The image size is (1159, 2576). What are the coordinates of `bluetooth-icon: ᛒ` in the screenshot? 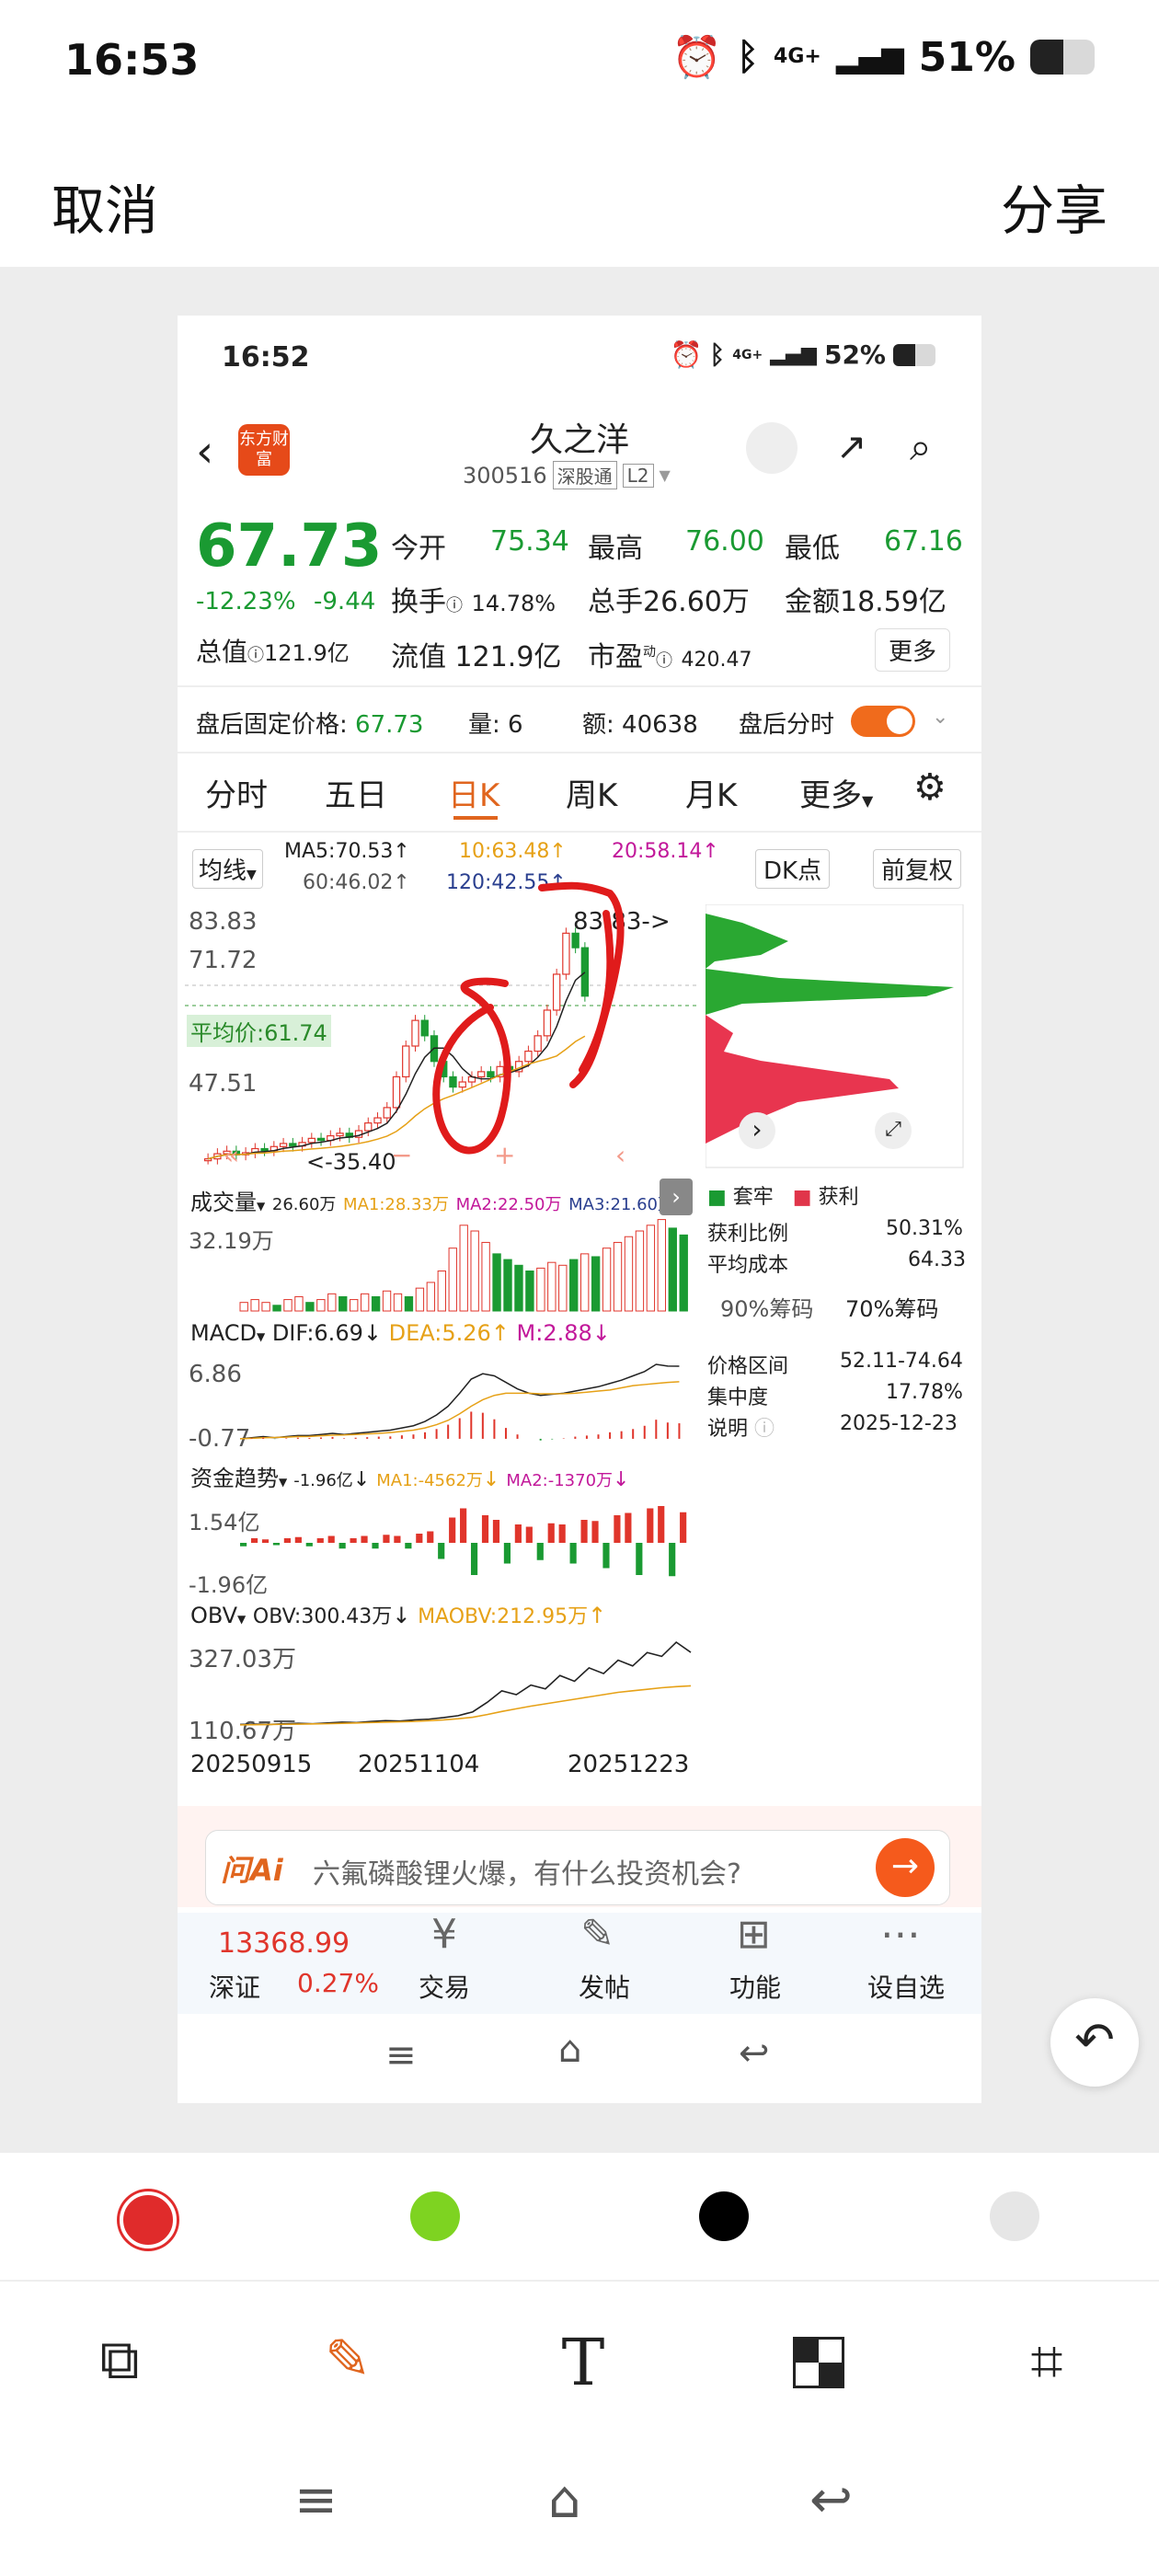 It's located at (748, 57).